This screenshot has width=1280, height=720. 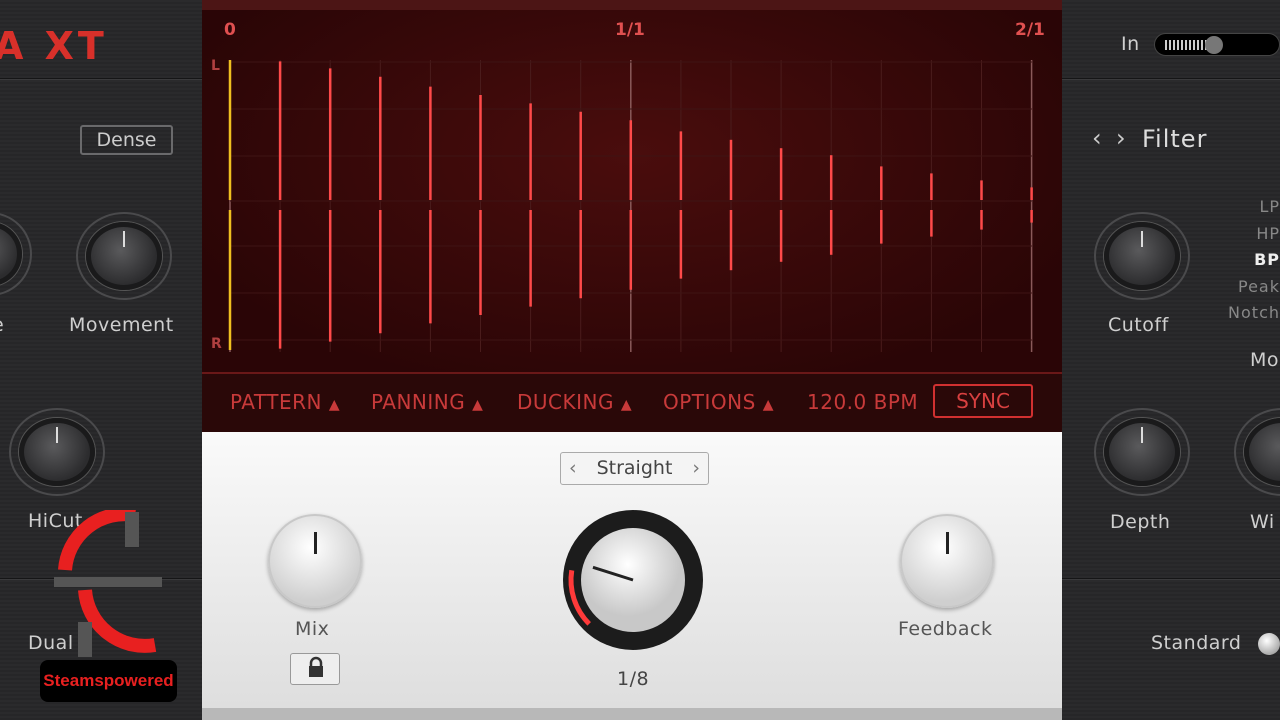 What do you see at coordinates (2, 325) in the screenshot?
I see `knob-label: e` at bounding box center [2, 325].